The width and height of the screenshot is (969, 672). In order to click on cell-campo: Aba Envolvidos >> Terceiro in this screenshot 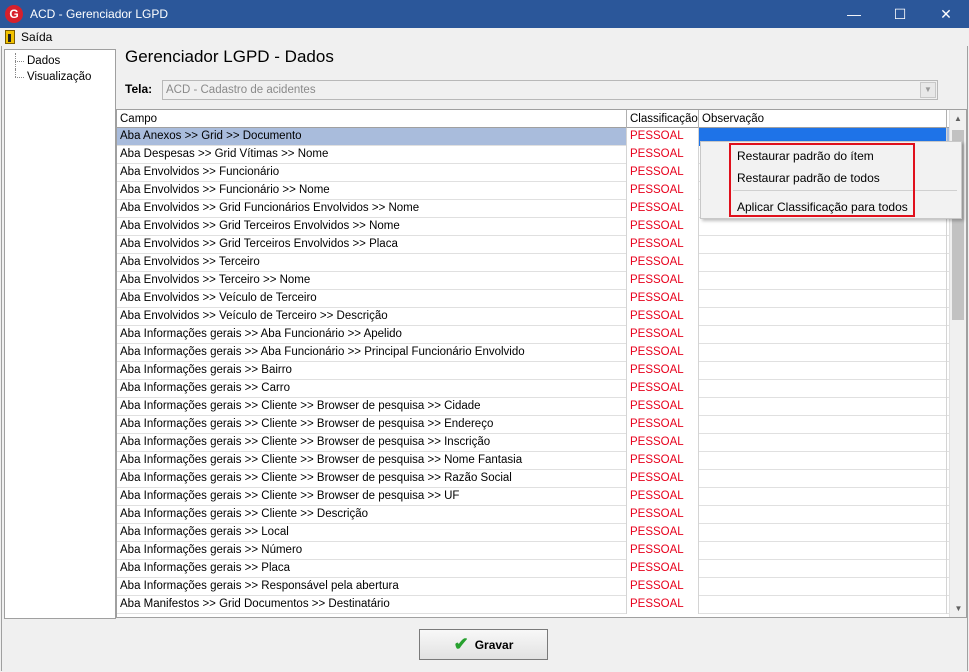, I will do `click(372, 263)`.